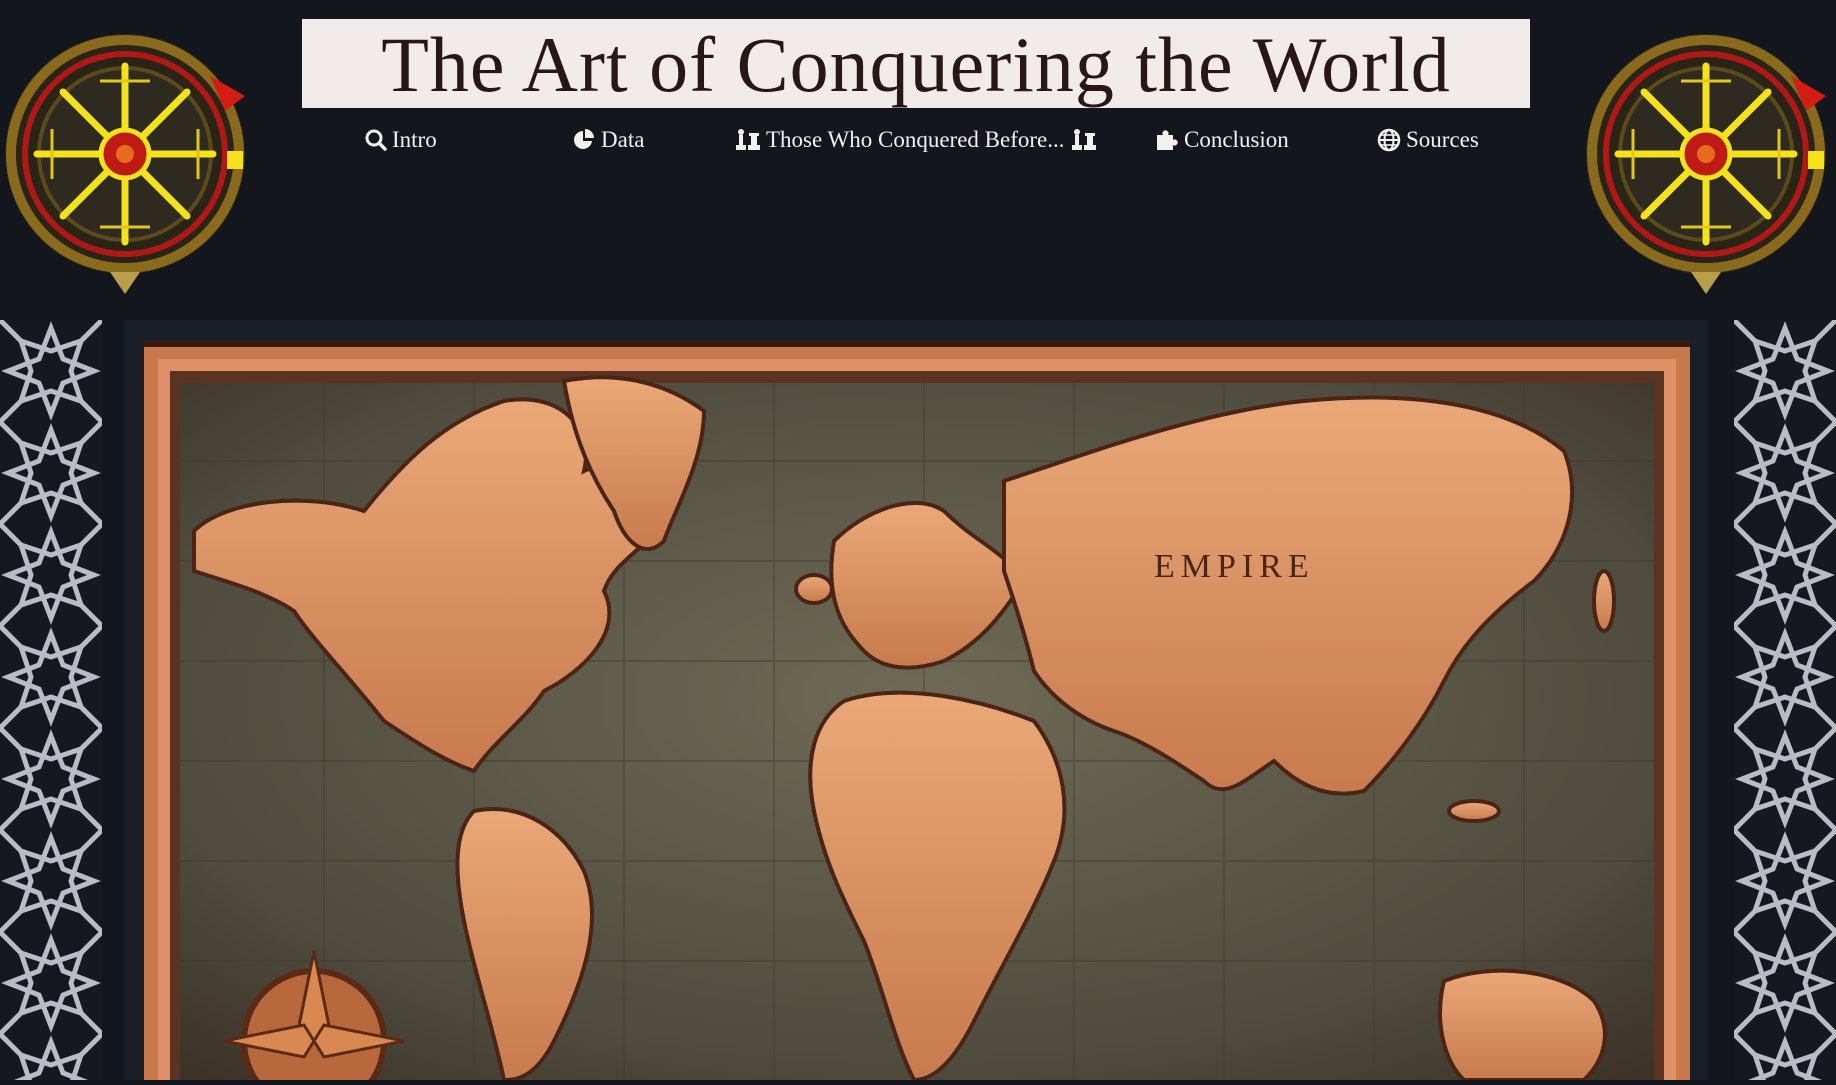  Describe the element at coordinates (1785, 700) in the screenshot. I see `geometric-pattern-right` at that location.